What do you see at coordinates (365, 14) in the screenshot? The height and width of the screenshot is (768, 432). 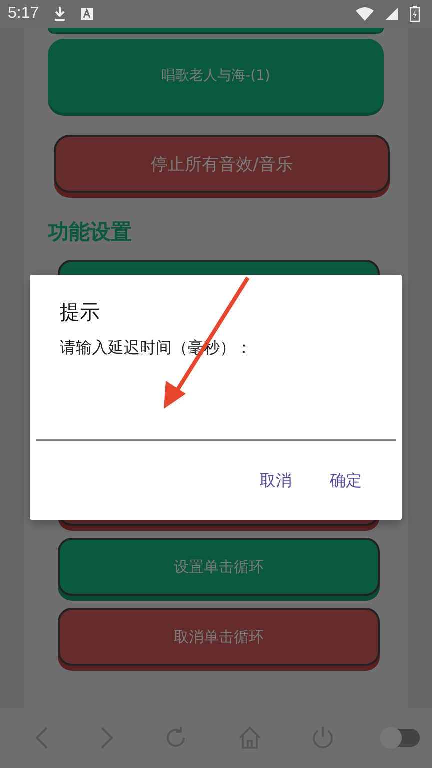 I see `wifi-icon` at bounding box center [365, 14].